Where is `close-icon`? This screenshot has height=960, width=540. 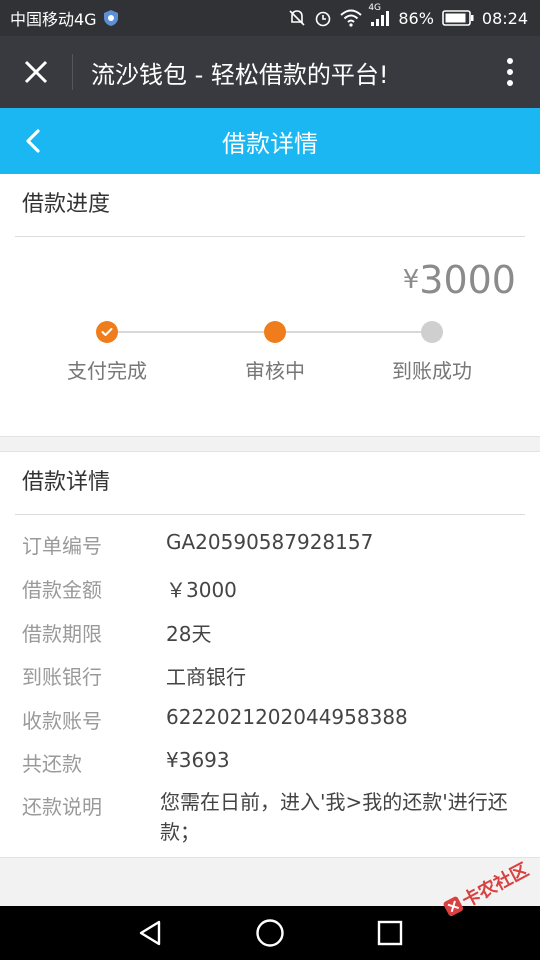
close-icon is located at coordinates (36, 72).